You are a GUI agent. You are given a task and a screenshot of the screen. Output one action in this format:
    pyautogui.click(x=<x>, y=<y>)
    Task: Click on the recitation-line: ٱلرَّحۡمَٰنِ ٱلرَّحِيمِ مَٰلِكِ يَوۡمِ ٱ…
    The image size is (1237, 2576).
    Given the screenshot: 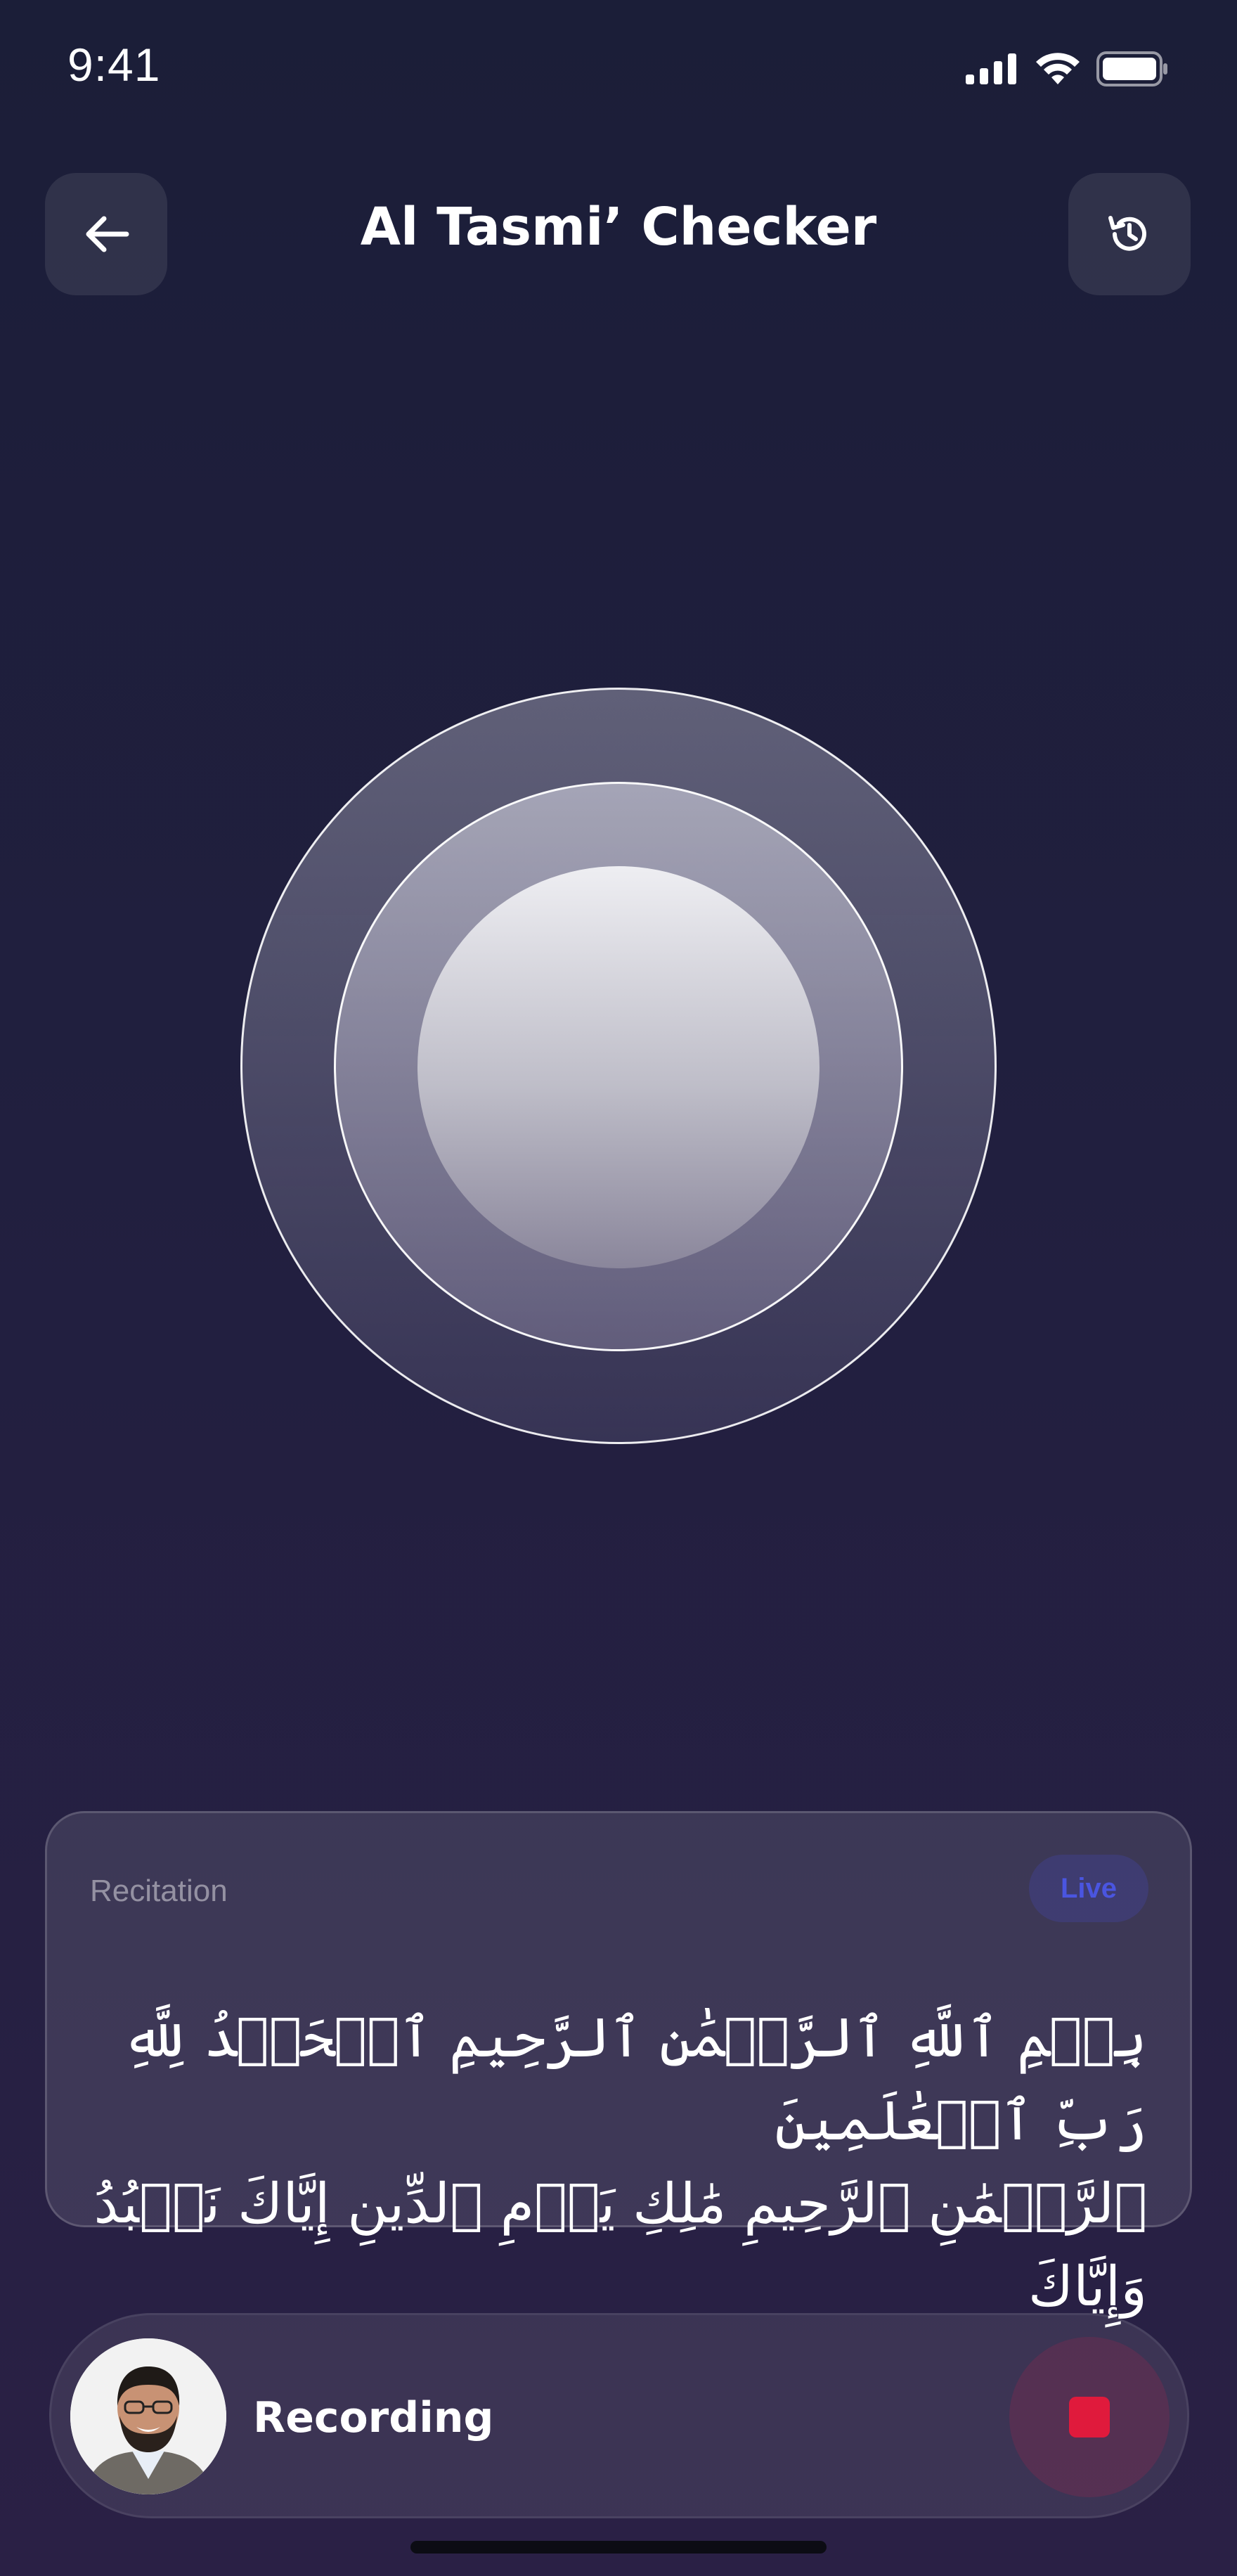 What is the action you would take?
    pyautogui.click(x=620, y=2245)
    